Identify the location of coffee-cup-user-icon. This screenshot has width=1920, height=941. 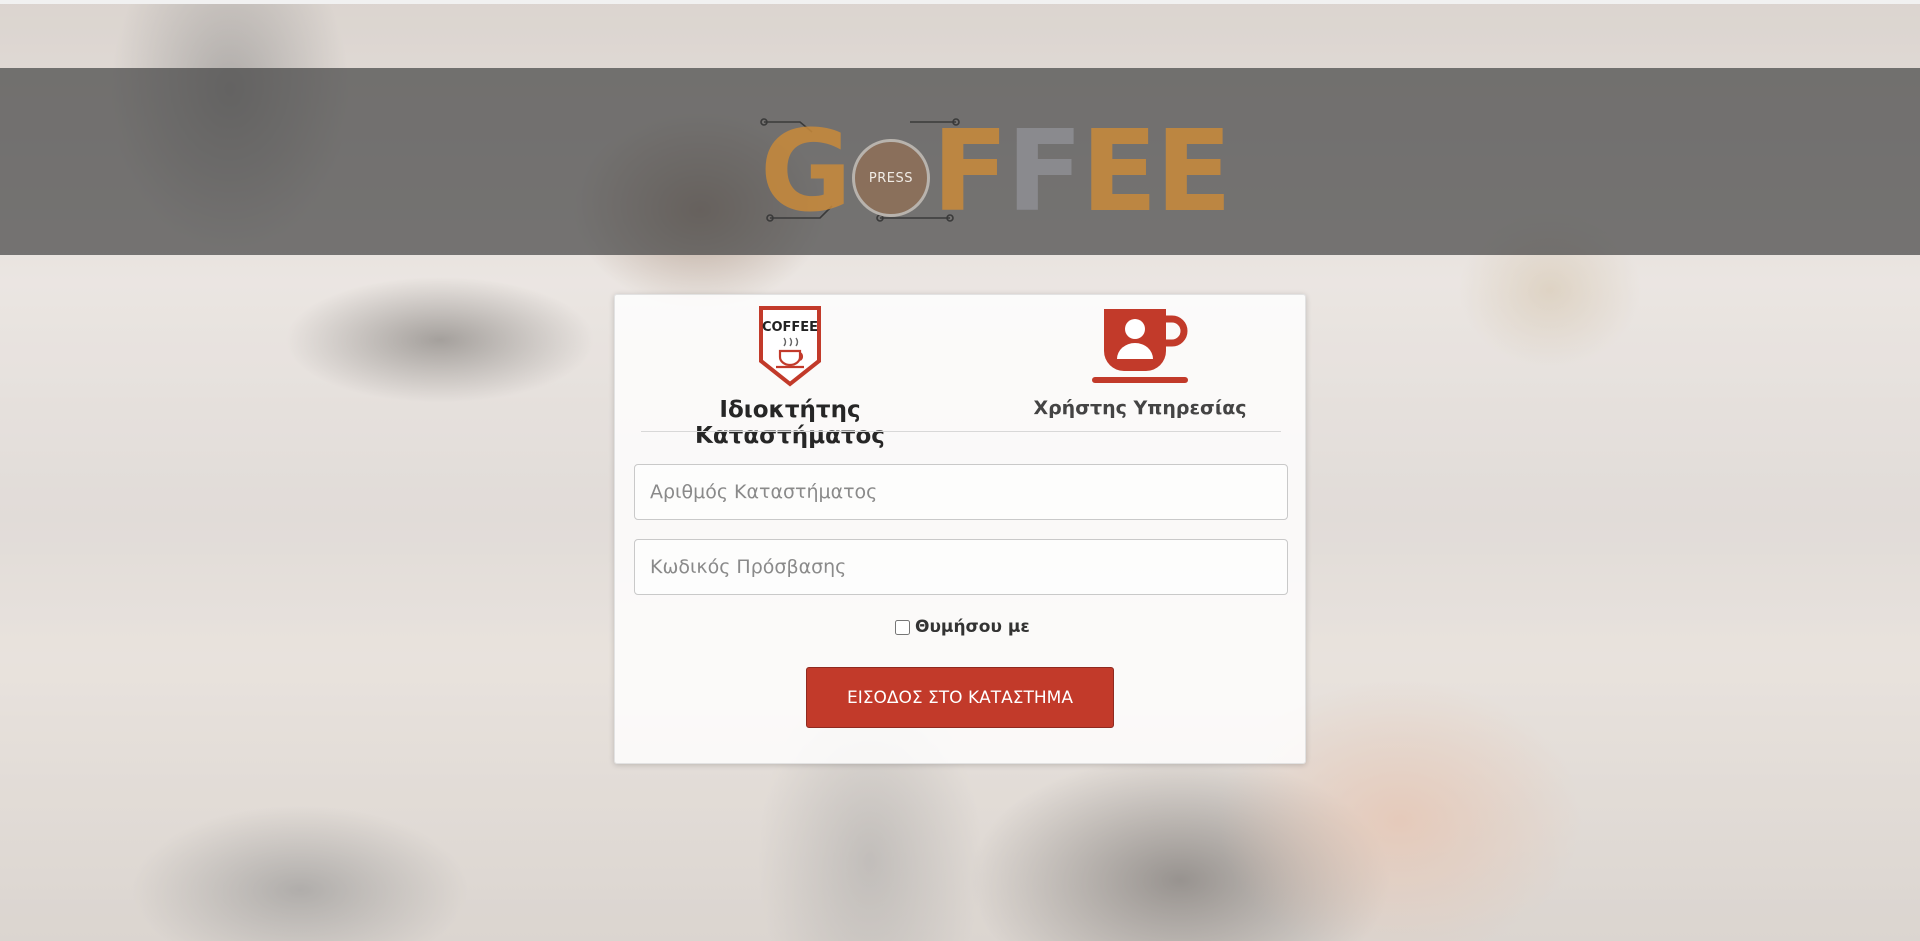
(1140, 346).